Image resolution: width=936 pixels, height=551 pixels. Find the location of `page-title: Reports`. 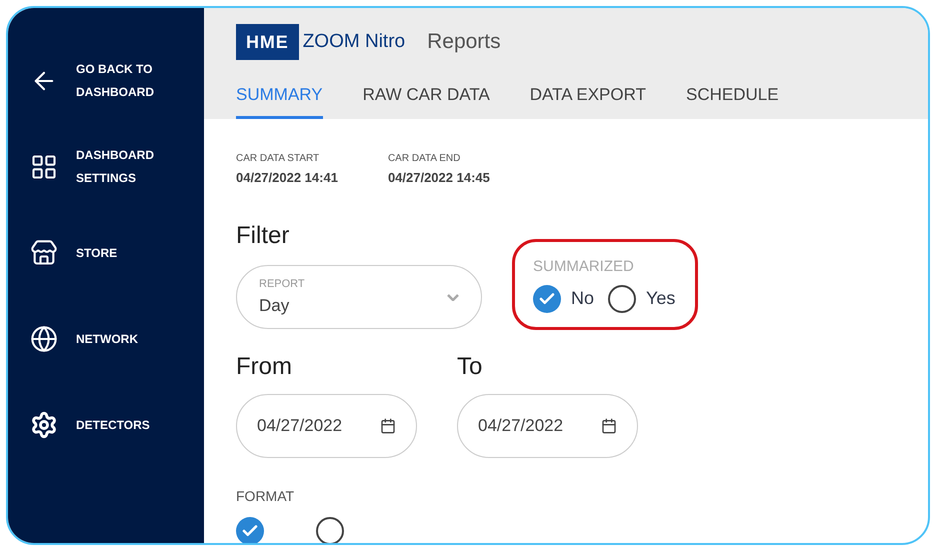

page-title: Reports is located at coordinates (464, 42).